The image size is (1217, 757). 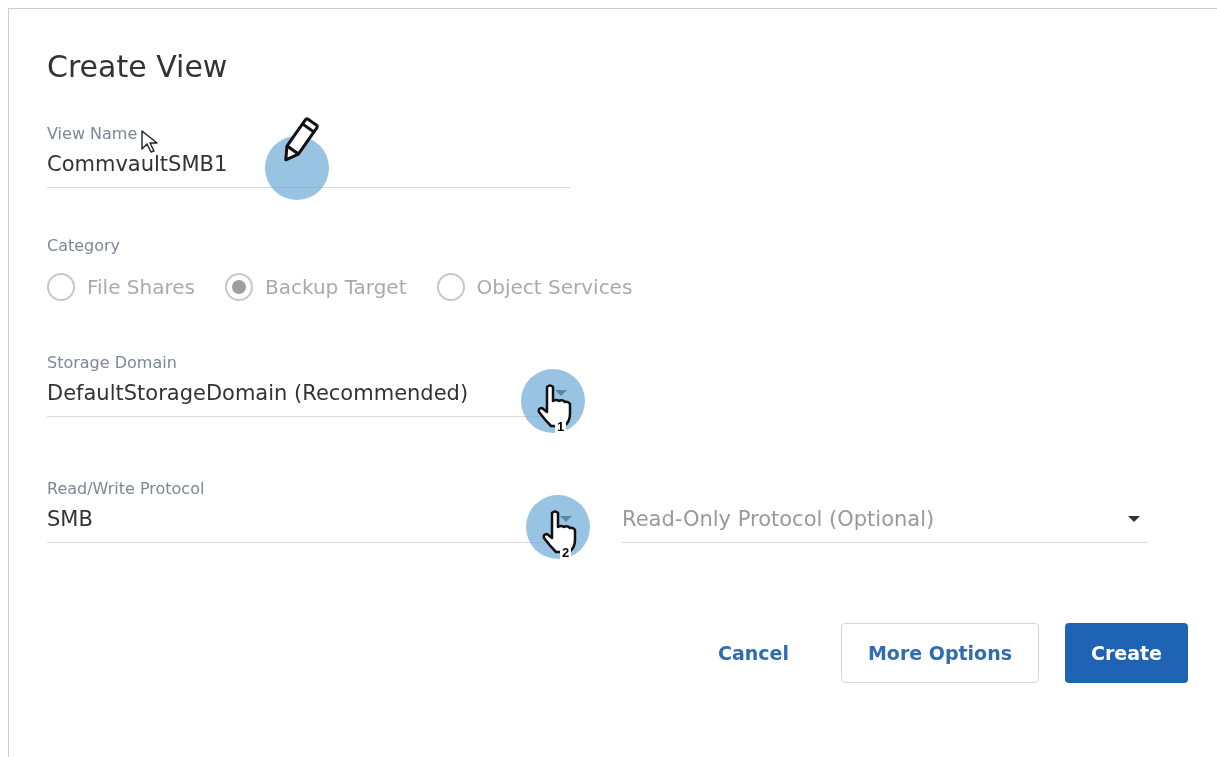 What do you see at coordinates (112, 362) in the screenshot?
I see `field-label: Storage Domain` at bounding box center [112, 362].